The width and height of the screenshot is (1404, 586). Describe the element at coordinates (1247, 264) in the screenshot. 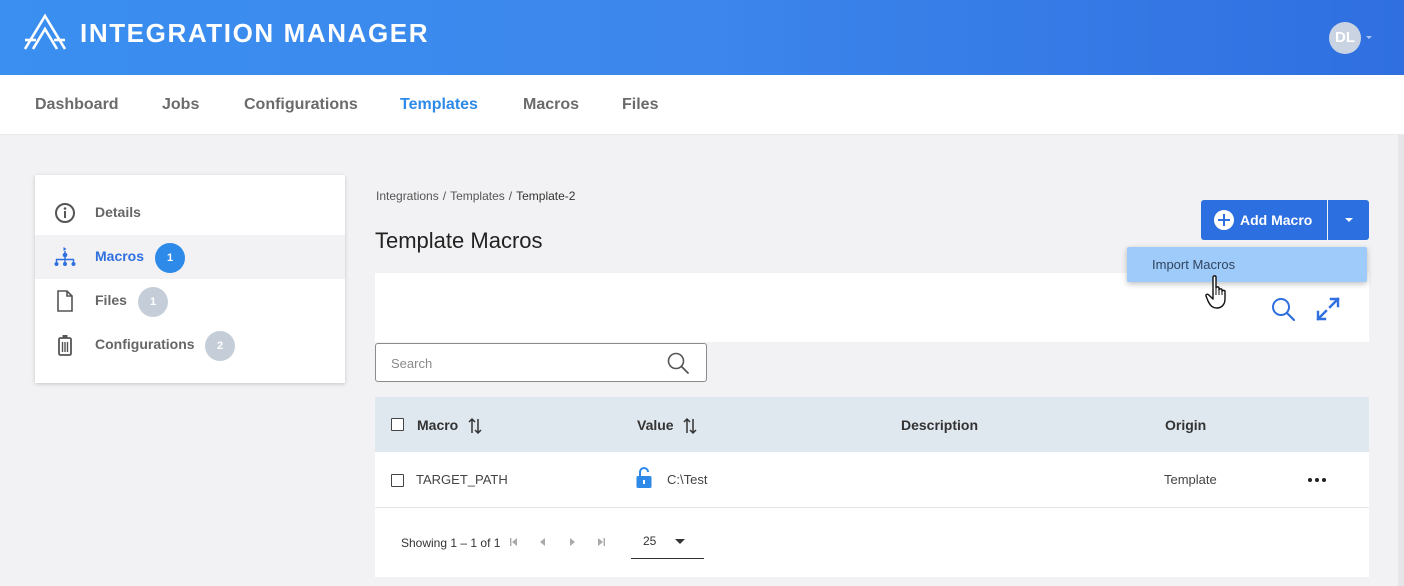

I see `add-macro-dropdown: Import Macros` at that location.